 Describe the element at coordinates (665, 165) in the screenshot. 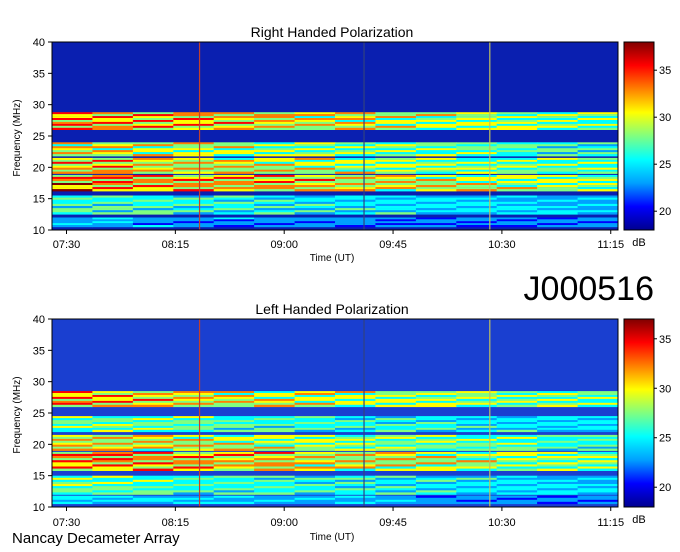

I see `colorbar-tick-label: 25` at that location.